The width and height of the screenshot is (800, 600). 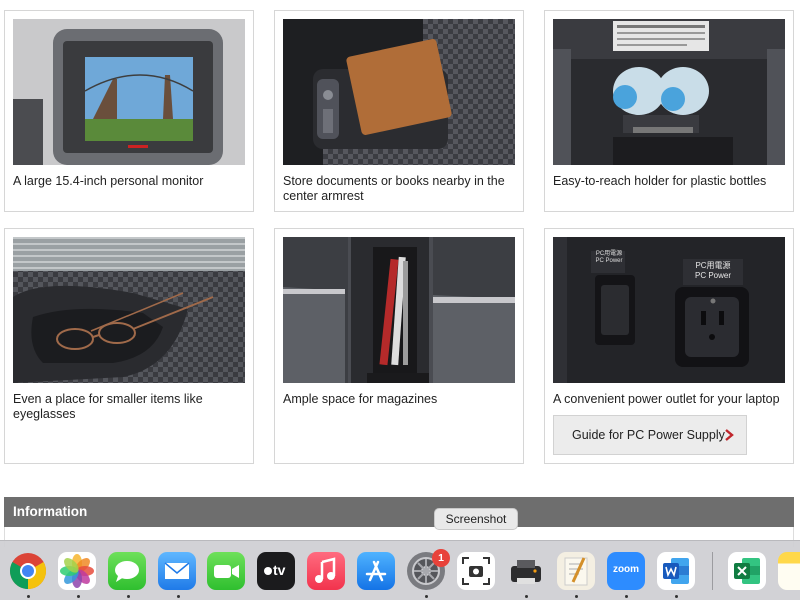 I want to click on photos-icon, so click(x=77, y=571).